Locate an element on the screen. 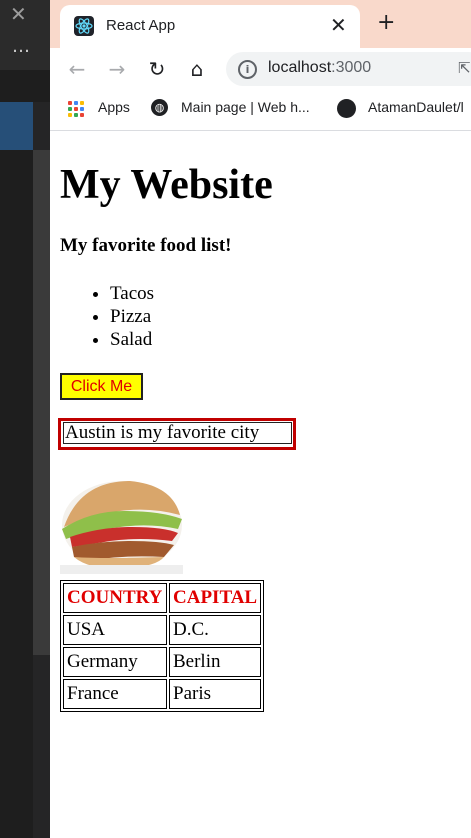  new-tab-button: + is located at coordinates (386, 23).